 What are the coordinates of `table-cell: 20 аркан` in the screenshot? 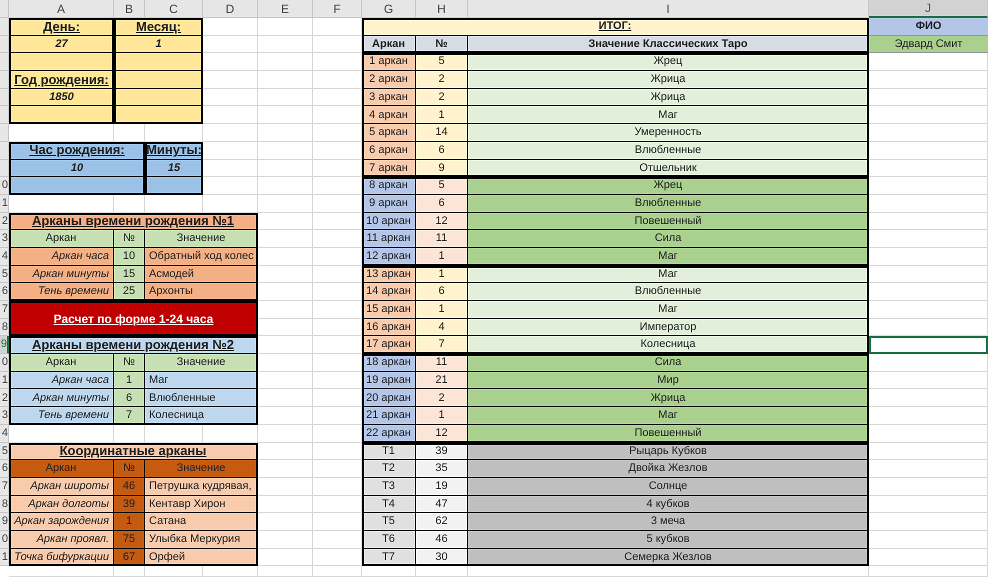 It's located at (389, 398).